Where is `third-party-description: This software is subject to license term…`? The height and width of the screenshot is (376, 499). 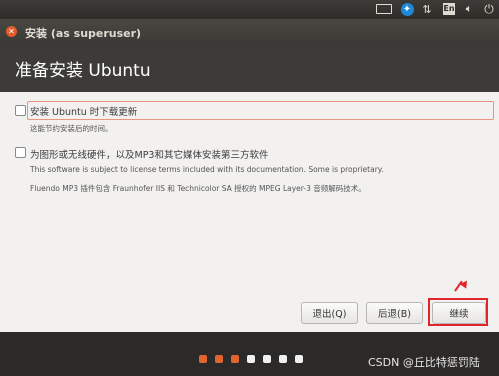
third-party-description: This software is subject to license term… is located at coordinates (207, 169).